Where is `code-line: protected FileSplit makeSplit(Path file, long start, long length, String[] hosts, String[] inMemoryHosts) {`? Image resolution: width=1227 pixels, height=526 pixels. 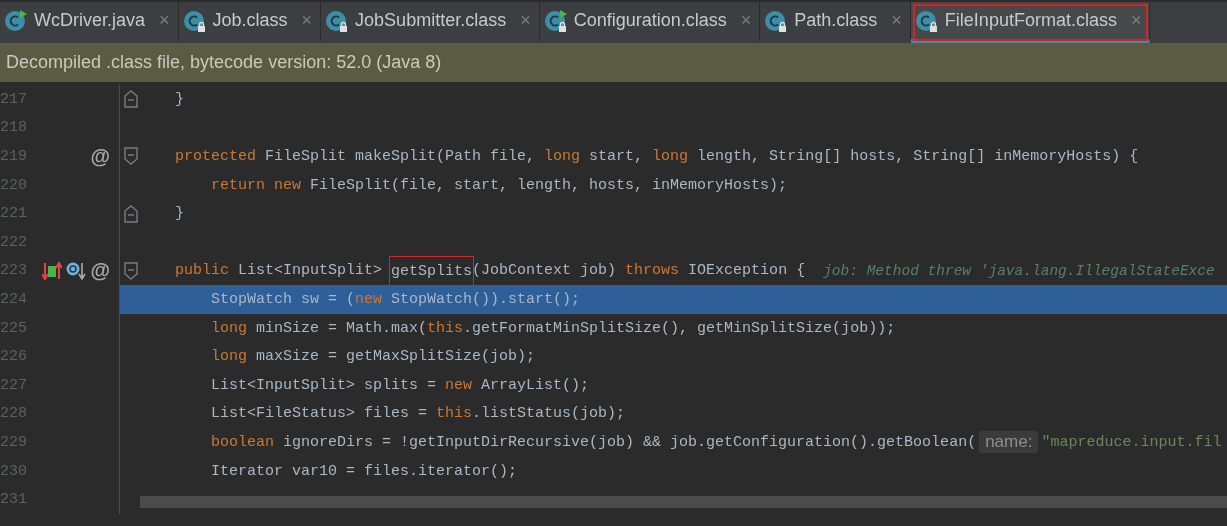 code-line: protected FileSplit makeSplit(Path file, long start, long length, String[] hosts, String[] inMemoryHosts) { is located at coordinates (657, 156).